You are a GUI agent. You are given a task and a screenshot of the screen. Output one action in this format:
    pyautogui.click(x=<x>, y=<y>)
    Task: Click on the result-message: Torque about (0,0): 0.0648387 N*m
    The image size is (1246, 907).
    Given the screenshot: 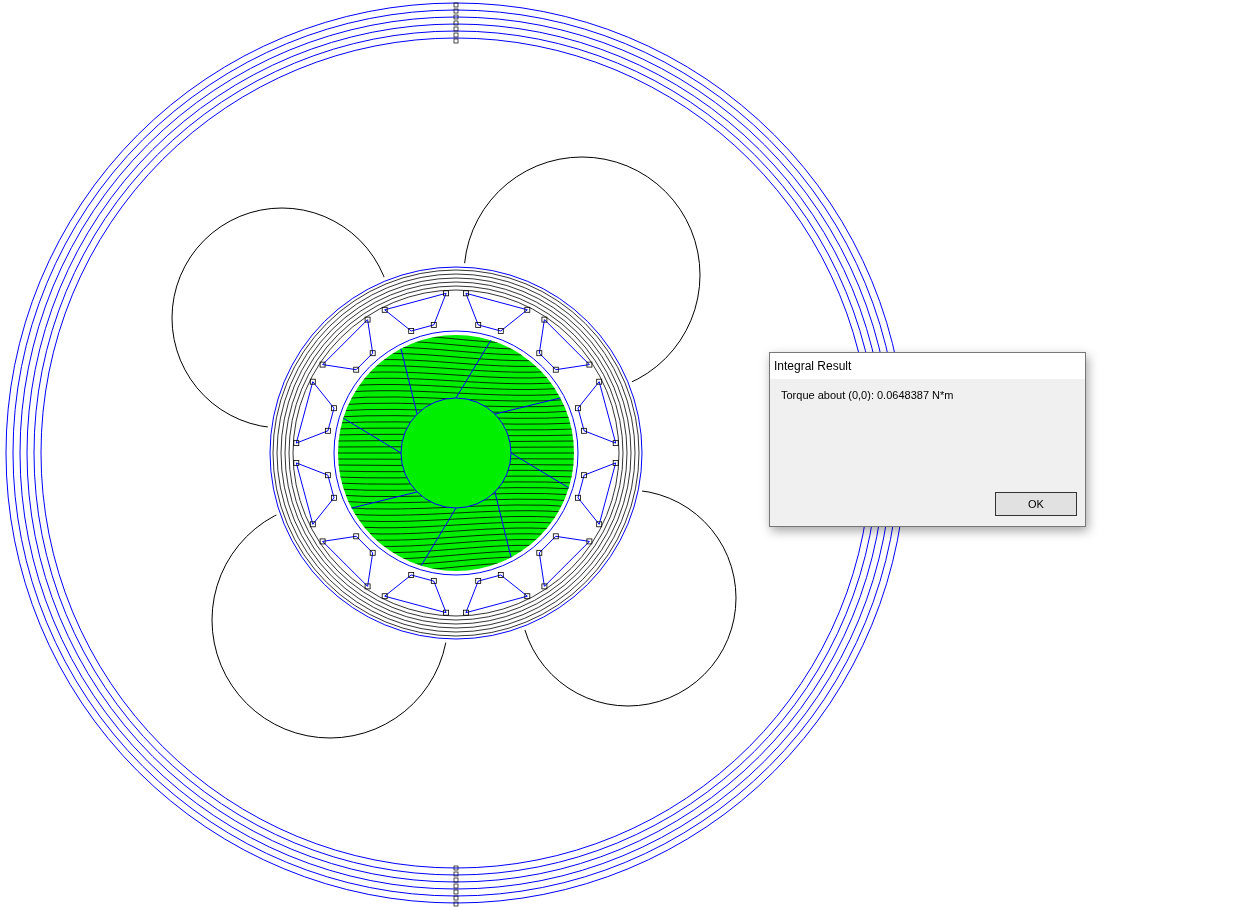 What is the action you would take?
    pyautogui.click(x=868, y=395)
    